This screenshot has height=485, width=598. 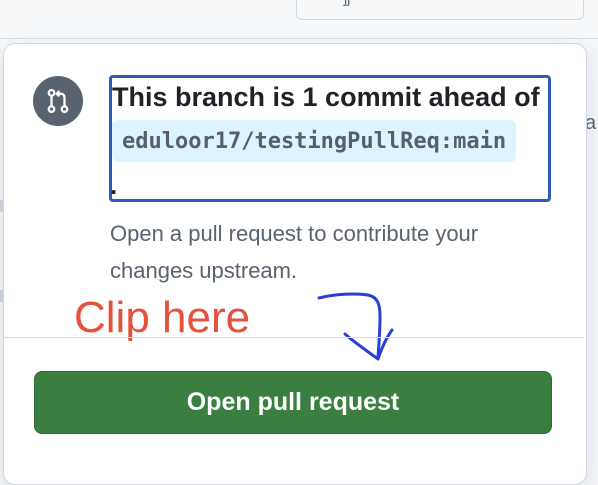 What do you see at coordinates (114, 185) in the screenshot?
I see `ahead-status-period: .` at bounding box center [114, 185].